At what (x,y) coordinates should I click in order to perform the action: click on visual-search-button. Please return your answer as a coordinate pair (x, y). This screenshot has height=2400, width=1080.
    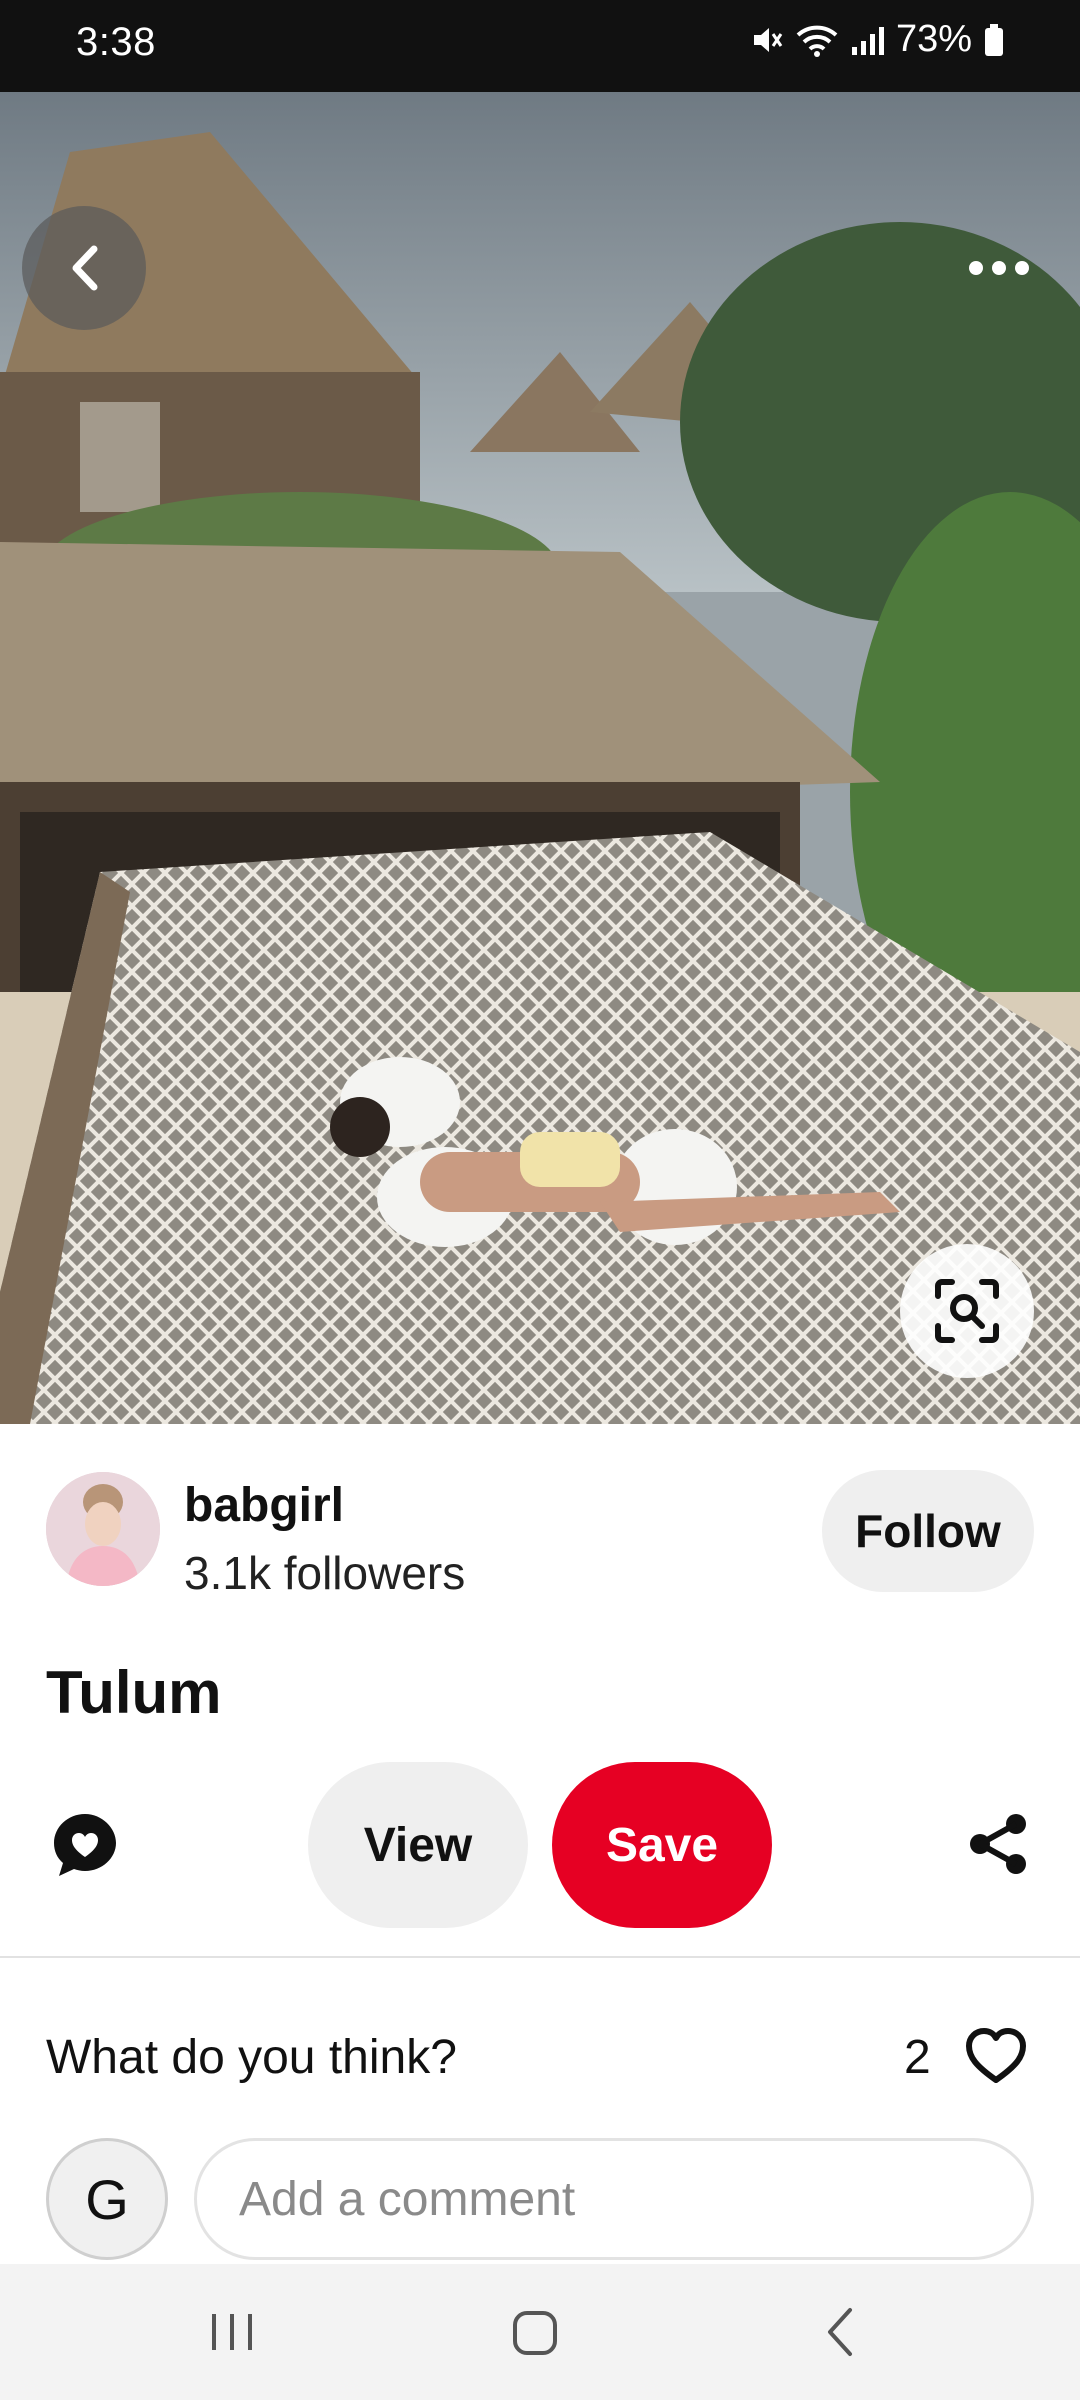
    Looking at the image, I should click on (967, 1311).